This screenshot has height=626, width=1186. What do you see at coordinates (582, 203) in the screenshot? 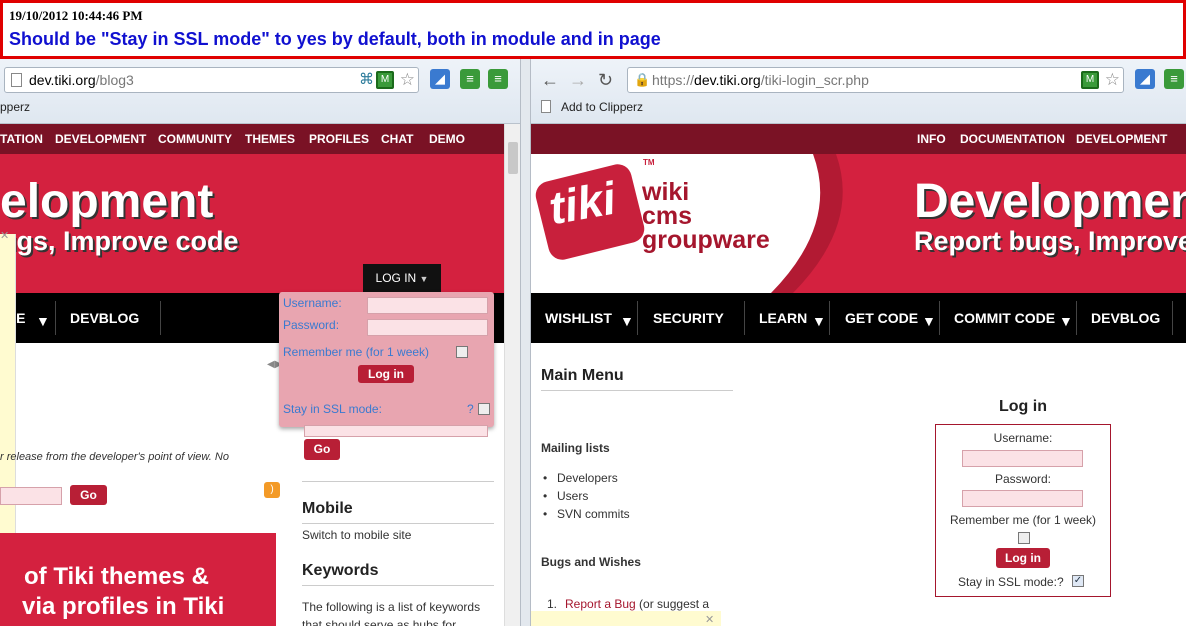
I see `logo-word: tiki` at bounding box center [582, 203].